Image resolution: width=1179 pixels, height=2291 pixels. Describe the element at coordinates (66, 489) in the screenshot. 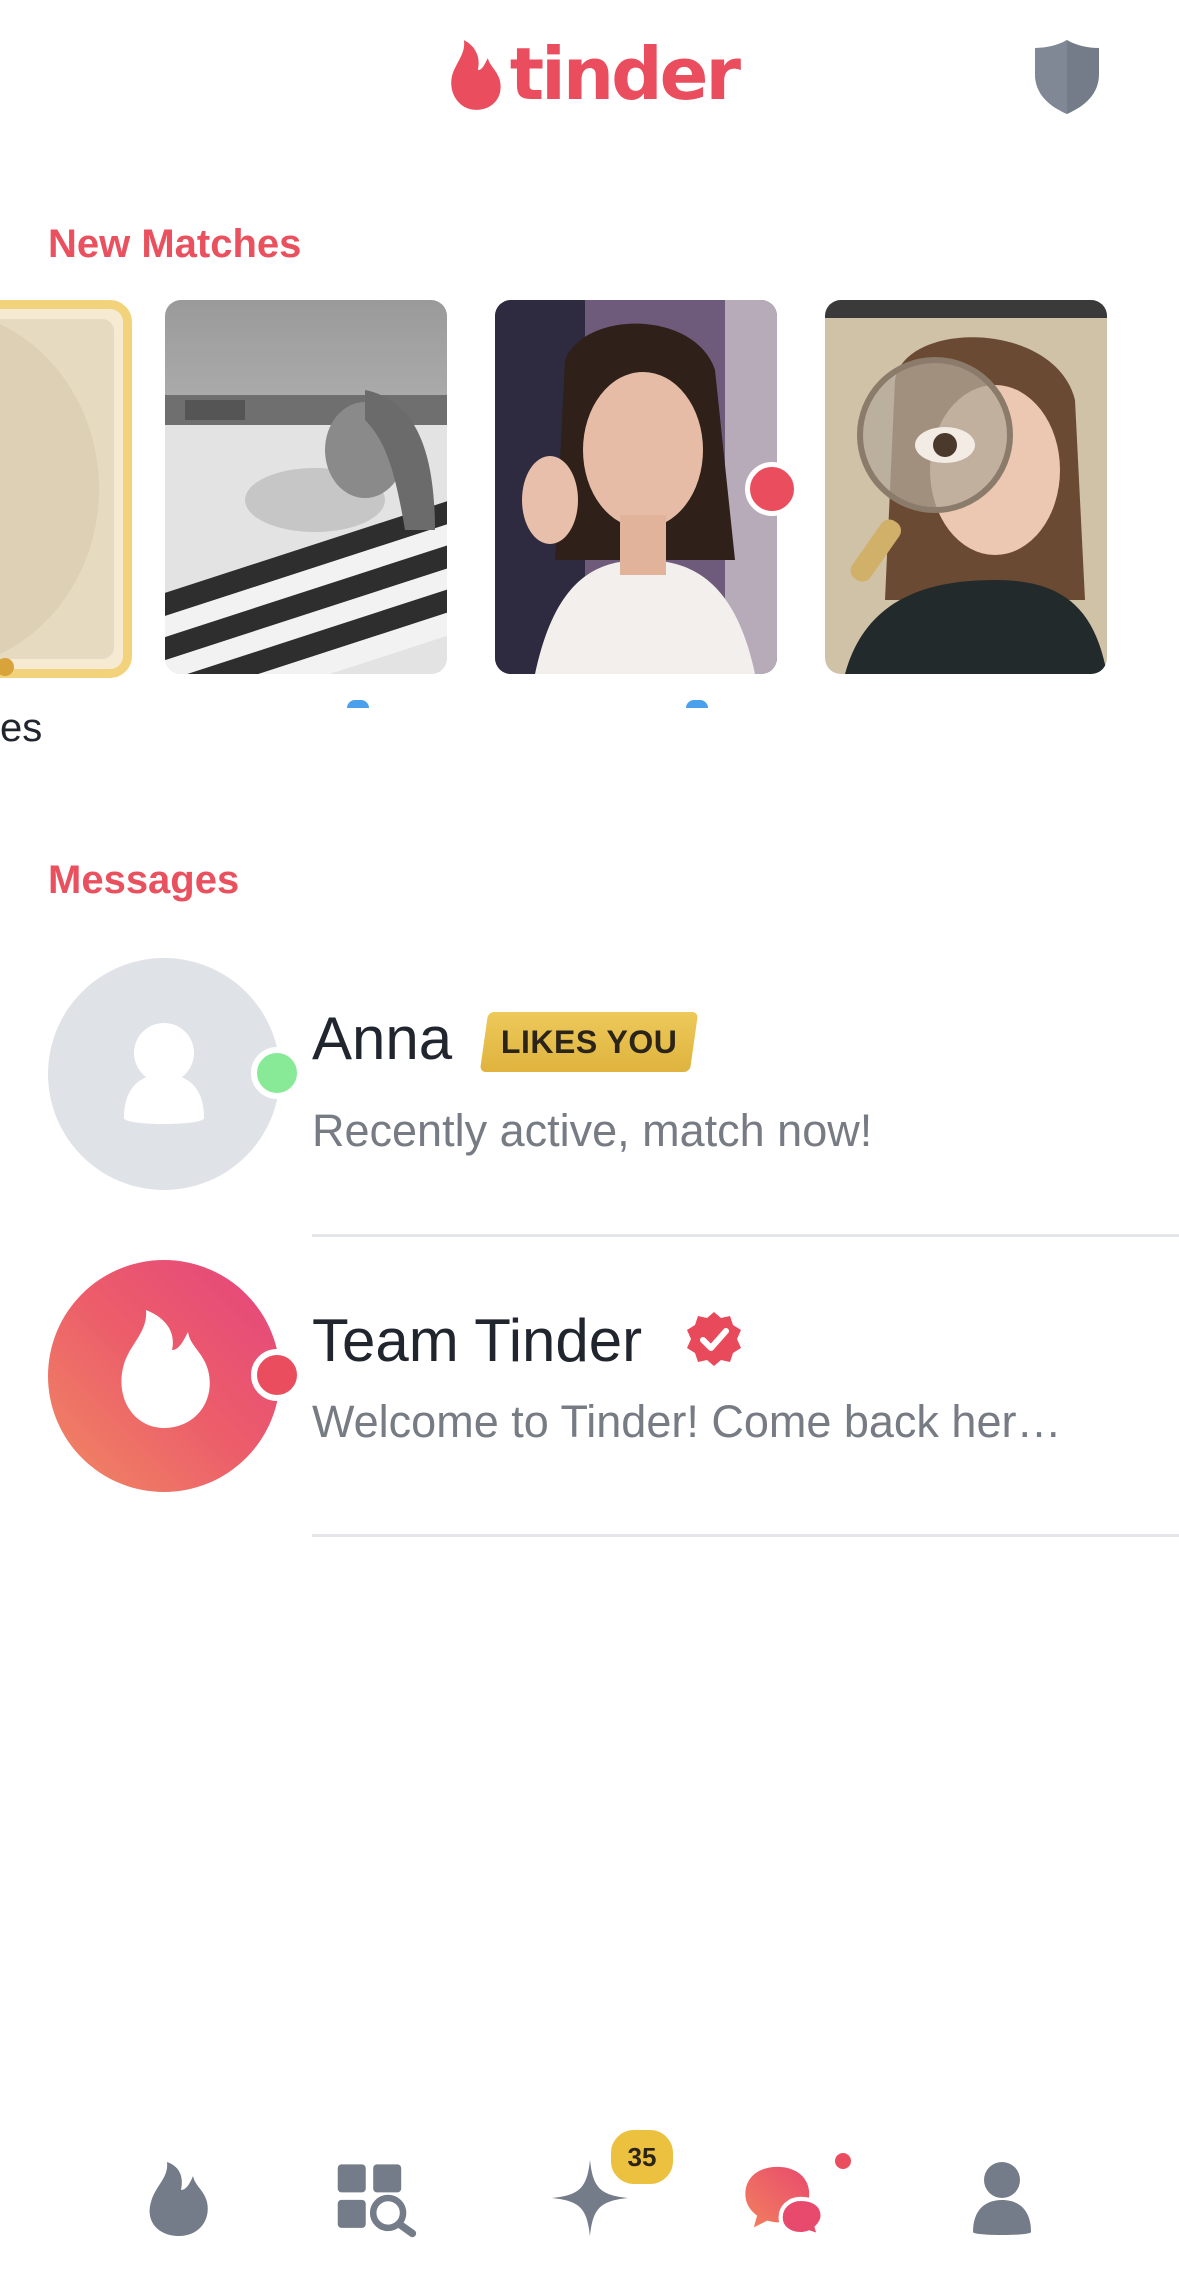

I see `likes-you-card` at that location.